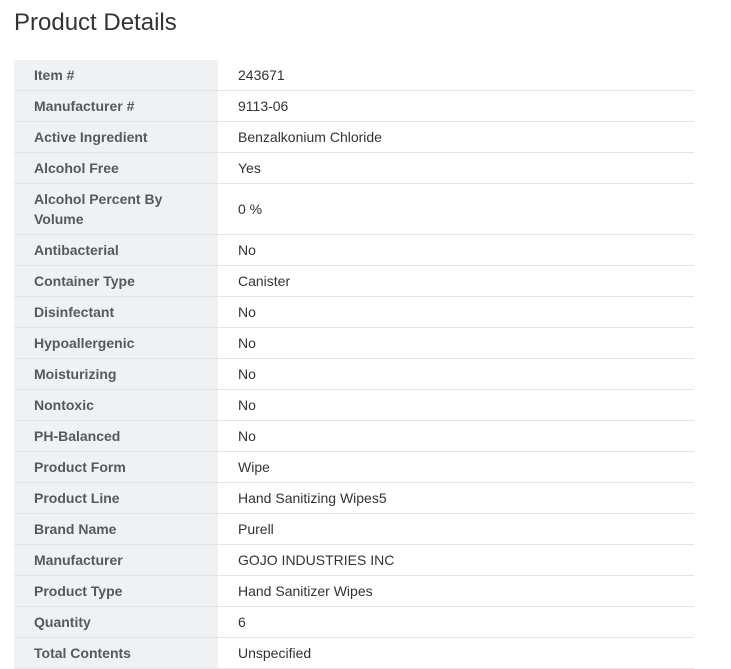  I want to click on detail-label: Product Line, so click(116, 498).